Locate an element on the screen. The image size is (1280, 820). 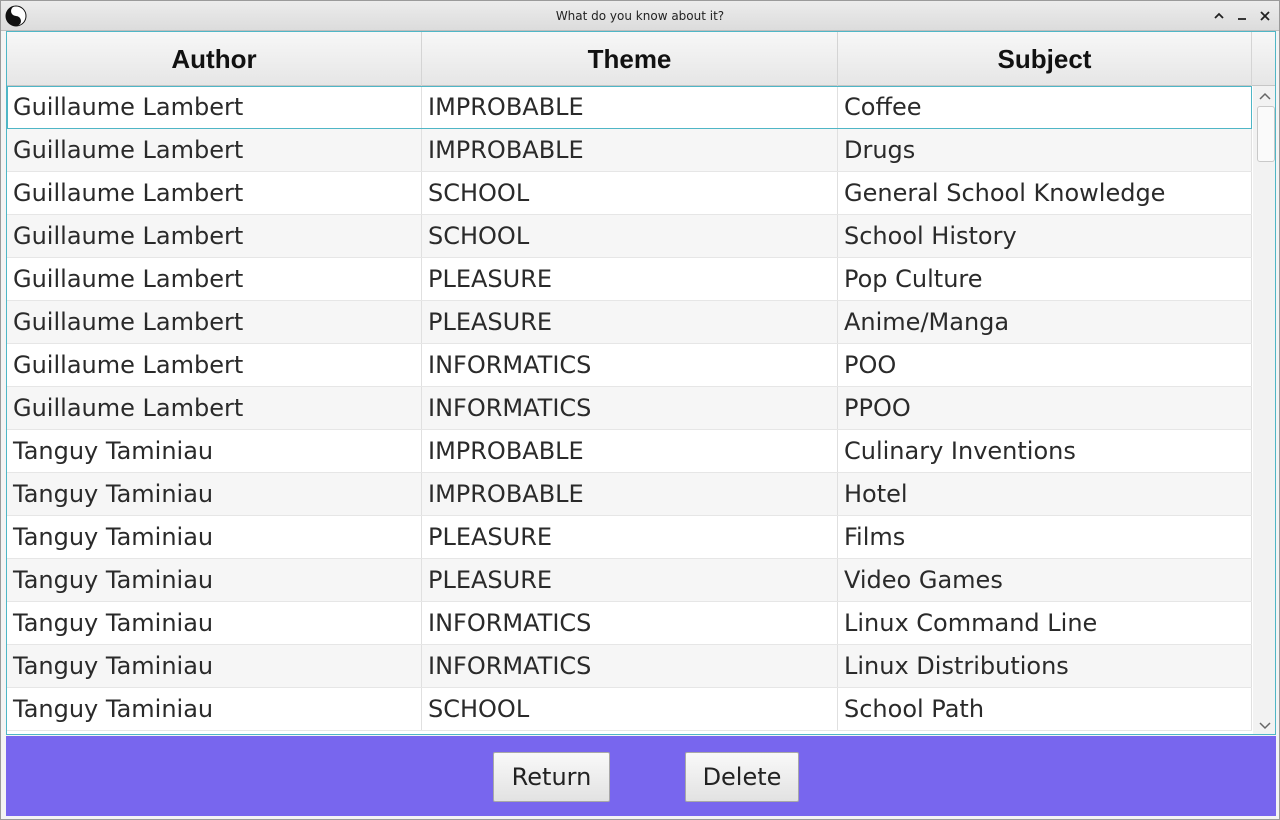
chevron-down-icon is located at coordinates (1265, 726).